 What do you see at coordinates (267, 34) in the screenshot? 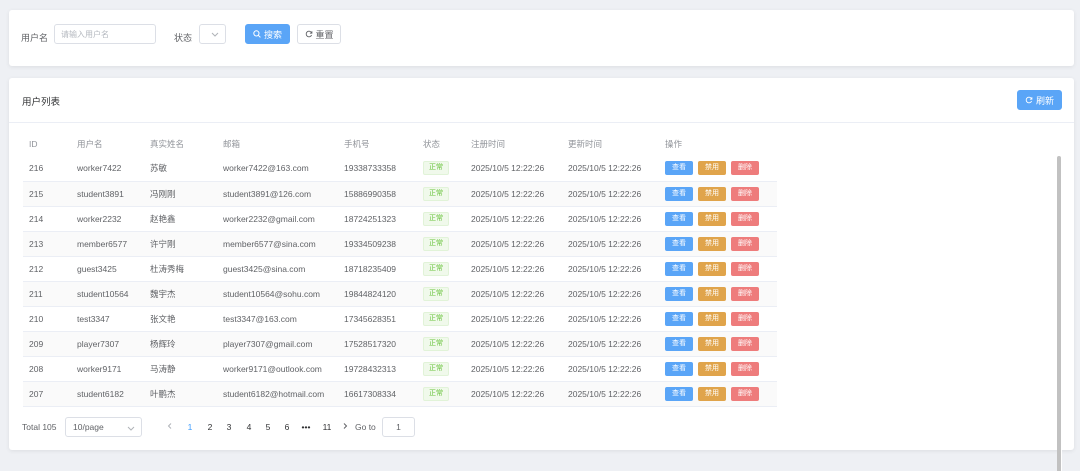
I see `search-button: 搜索` at bounding box center [267, 34].